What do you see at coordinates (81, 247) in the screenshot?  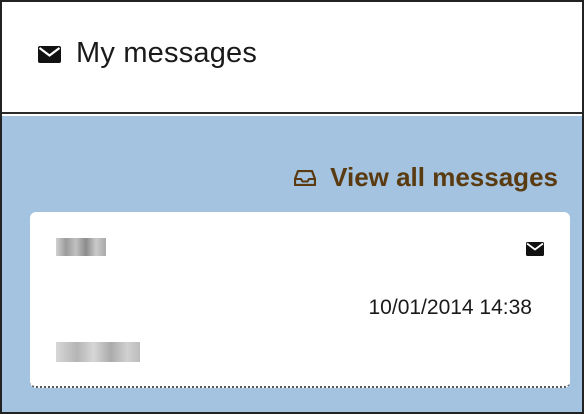 I see `message-sender-redacted` at bounding box center [81, 247].